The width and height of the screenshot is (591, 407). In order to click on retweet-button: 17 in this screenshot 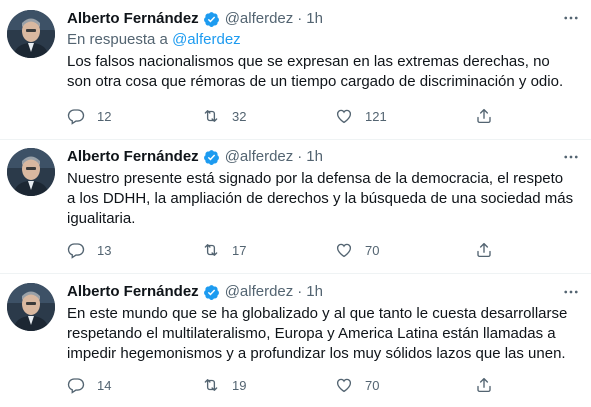, I will do `click(224, 250)`.